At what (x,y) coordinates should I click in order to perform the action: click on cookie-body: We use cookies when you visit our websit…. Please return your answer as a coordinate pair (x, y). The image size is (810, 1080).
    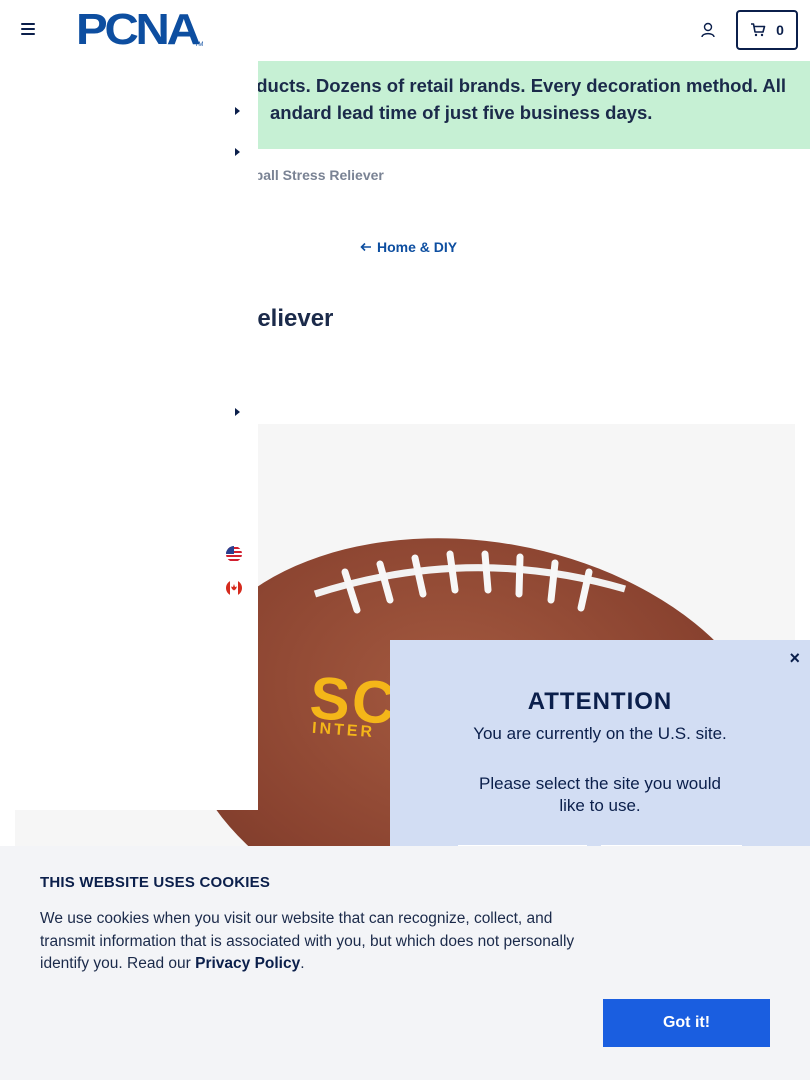
    Looking at the image, I should click on (307, 941).